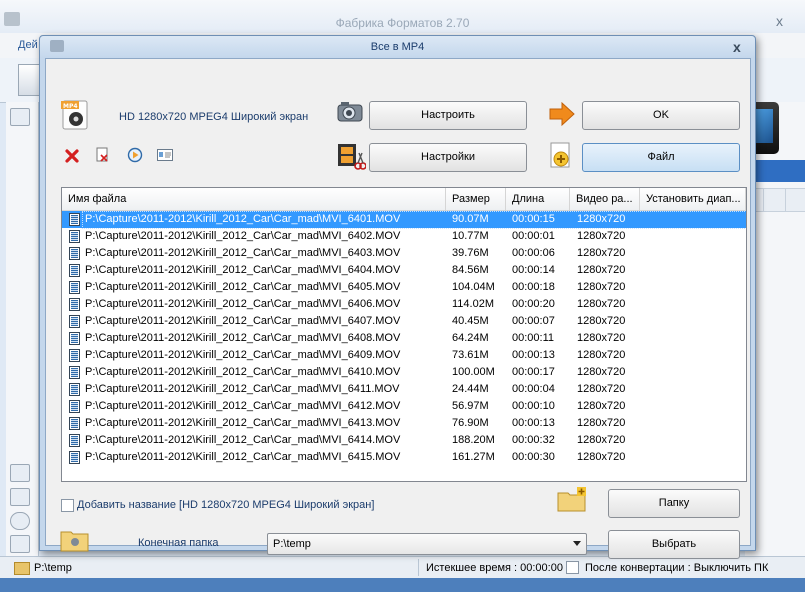 The image size is (805, 592). I want to click on cell-size: 161.27M, so click(473, 457).